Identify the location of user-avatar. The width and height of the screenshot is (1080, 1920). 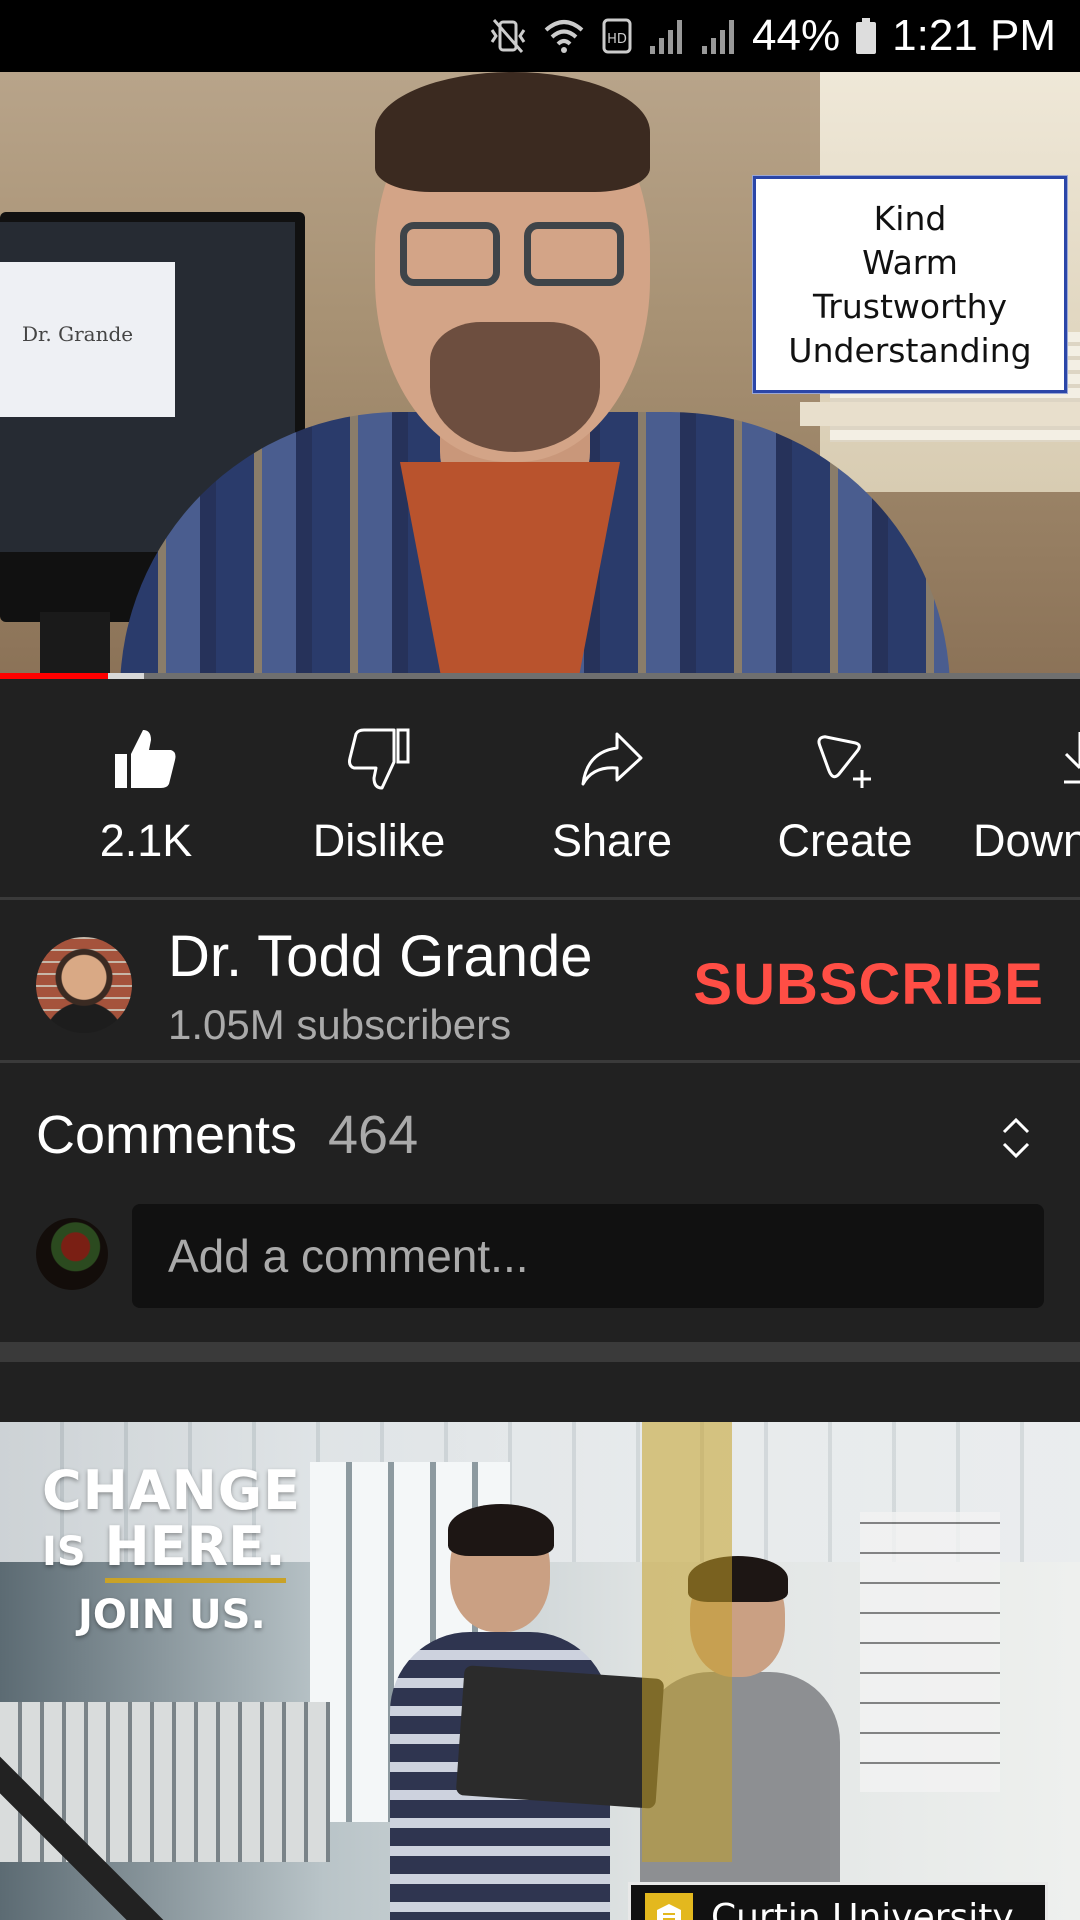
(72, 1254).